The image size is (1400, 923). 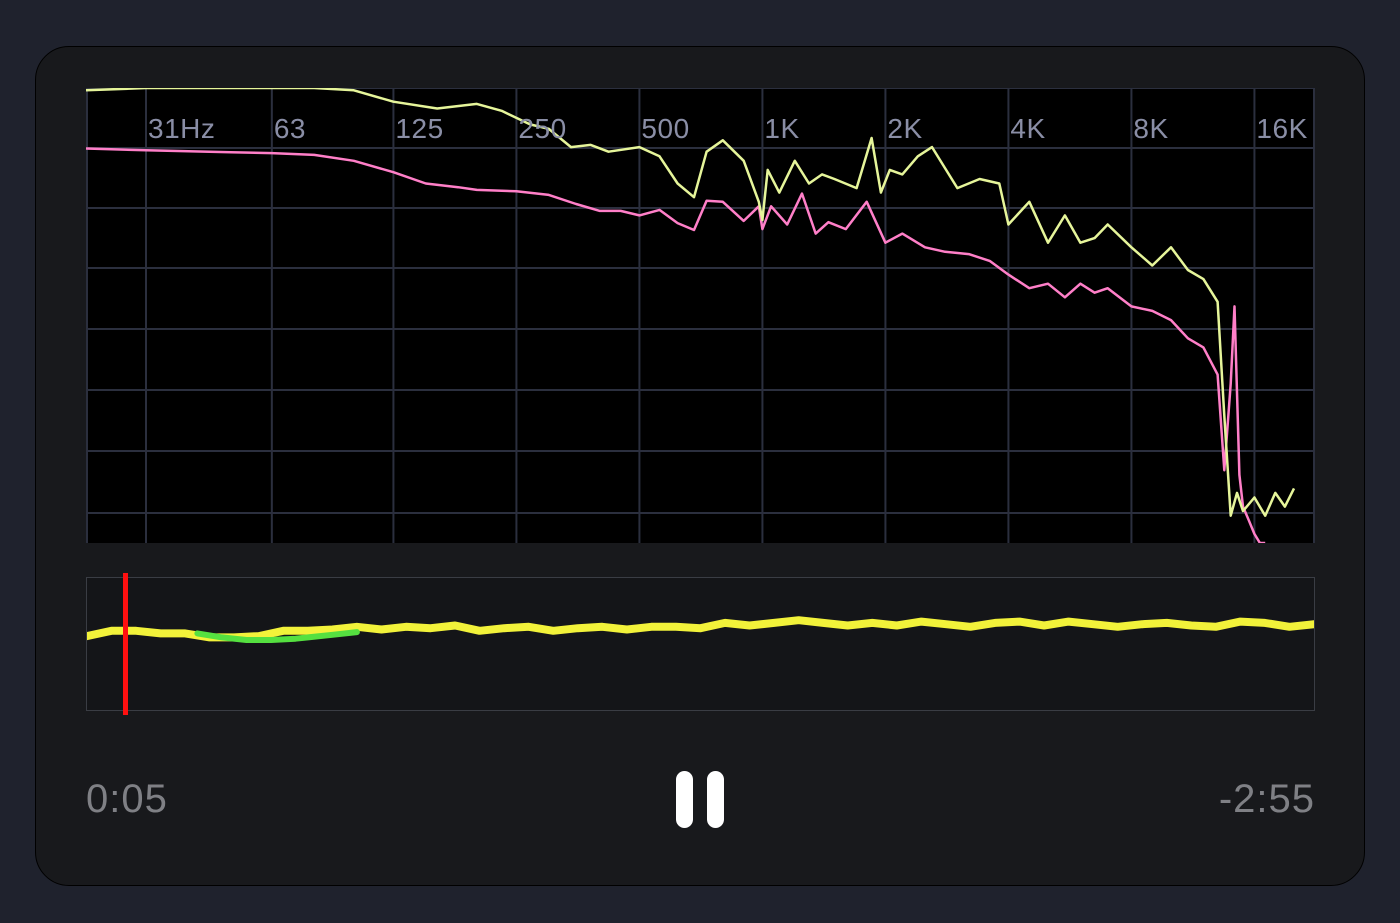 I want to click on frequency-tick-label: 8K, so click(x=1151, y=128).